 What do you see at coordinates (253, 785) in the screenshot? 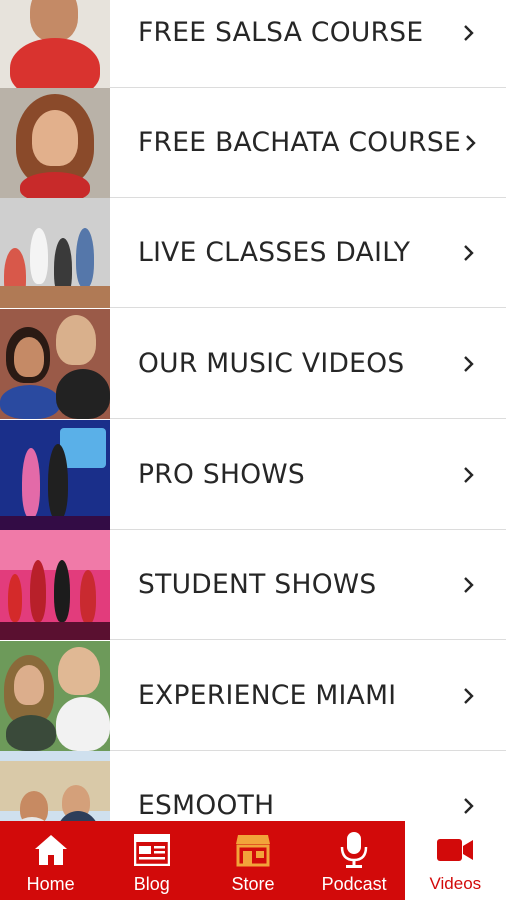
I see `list-item-esmooth: ESMOOTH` at bounding box center [253, 785].